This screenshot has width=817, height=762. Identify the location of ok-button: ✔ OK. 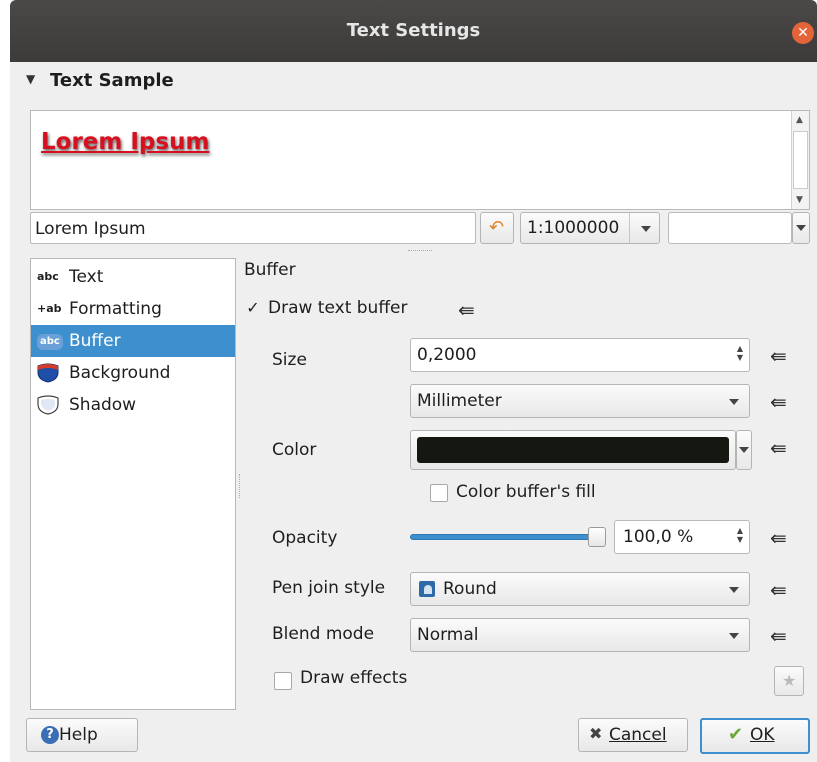
(755, 736).